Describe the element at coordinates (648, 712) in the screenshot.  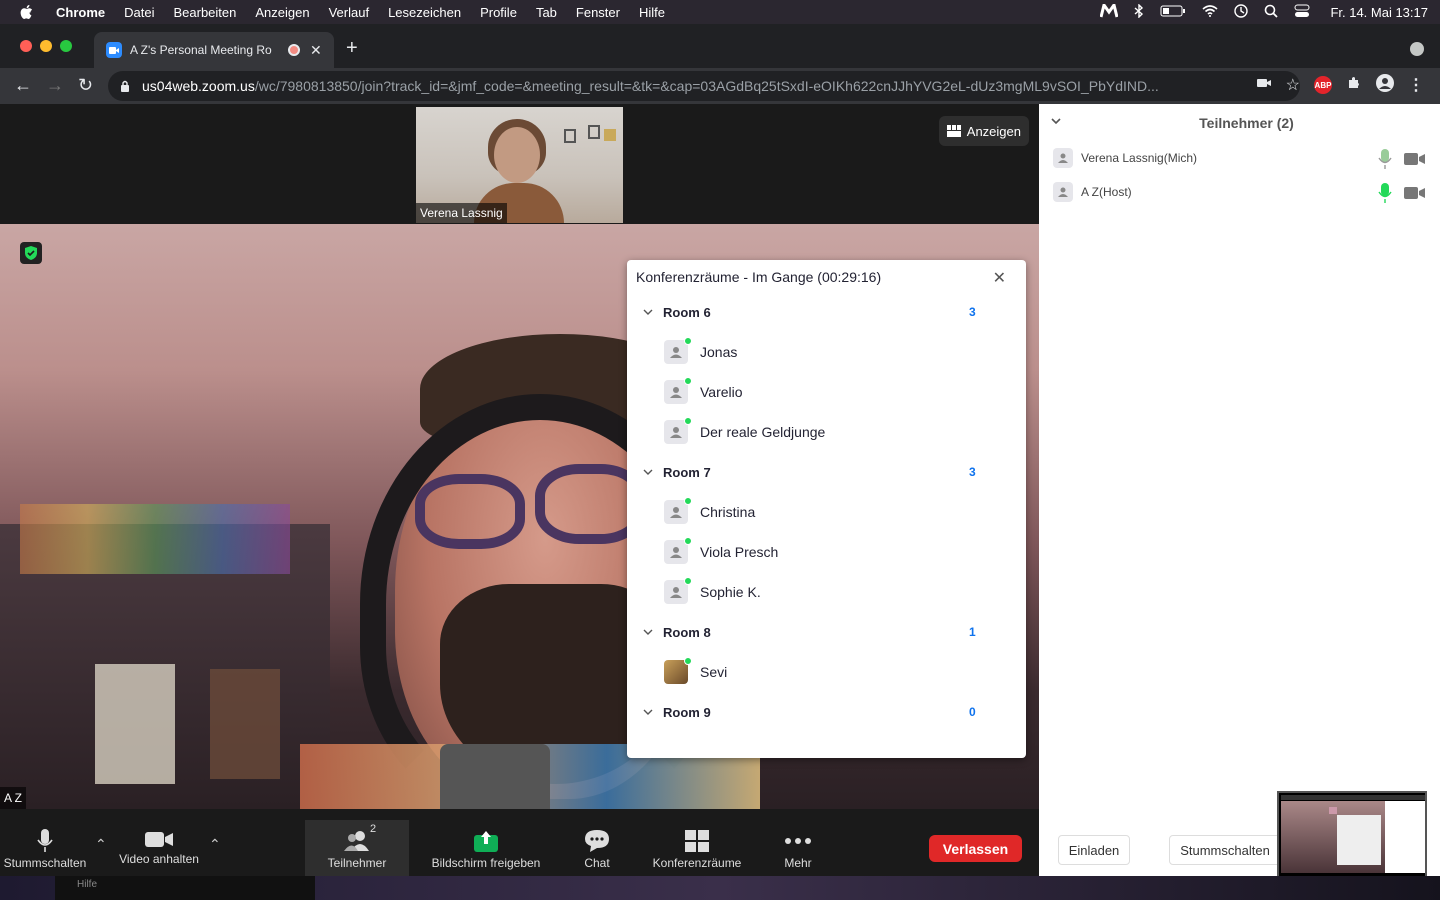
I see `chevron-down-icon` at that location.